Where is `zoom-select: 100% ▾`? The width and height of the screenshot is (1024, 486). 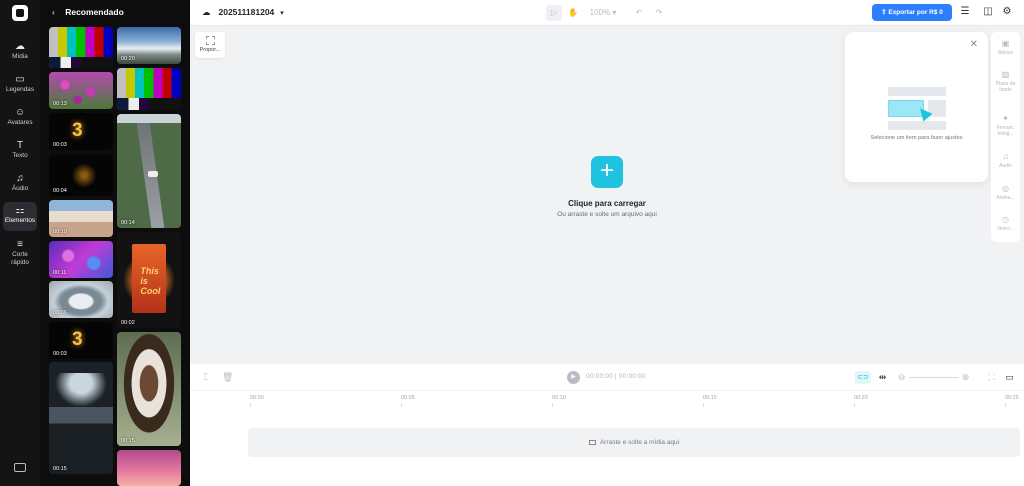
zoom-select: 100% ▾ is located at coordinates (603, 13).